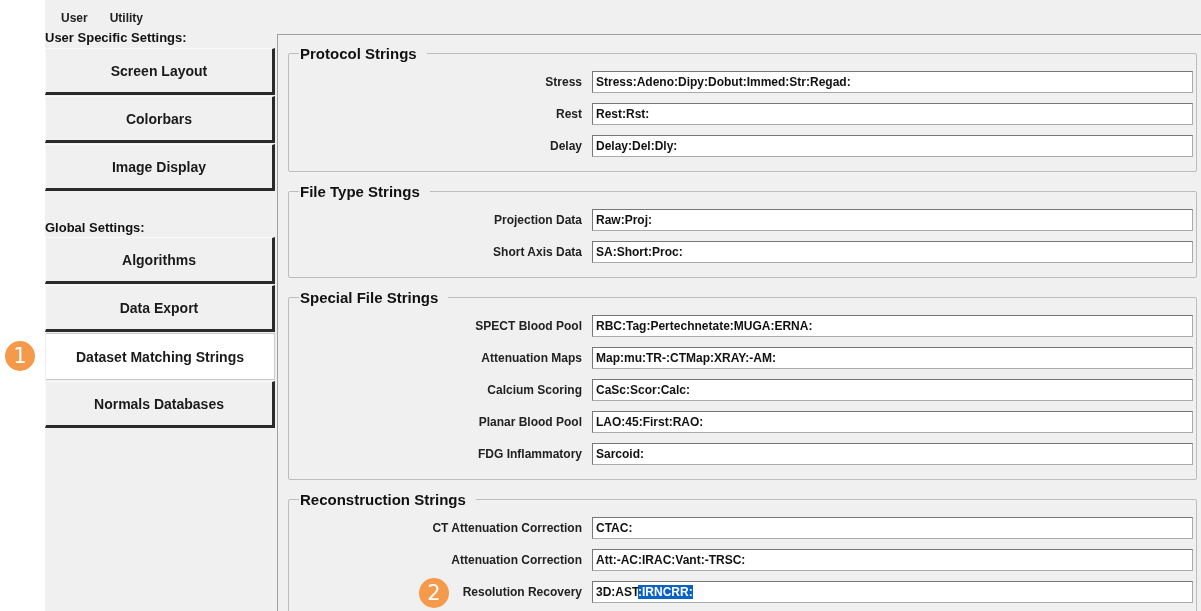 The width and height of the screenshot is (1201, 611). Describe the element at coordinates (892, 390) in the screenshot. I see `input-field: CaSc:Scor:Calc:` at that location.